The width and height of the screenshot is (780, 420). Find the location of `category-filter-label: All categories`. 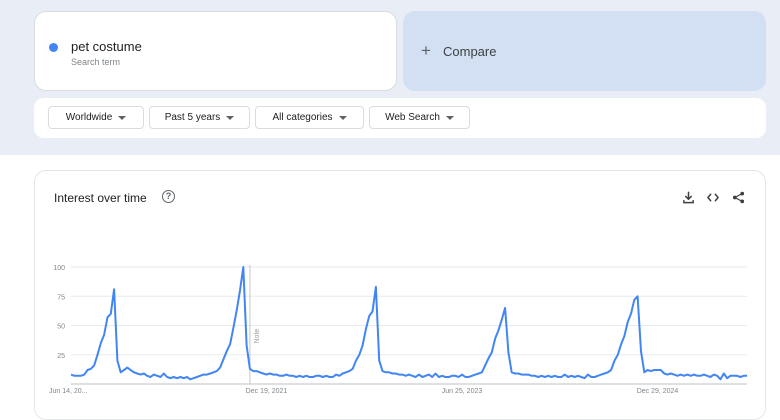

category-filter-label: All categories is located at coordinates (302, 117).